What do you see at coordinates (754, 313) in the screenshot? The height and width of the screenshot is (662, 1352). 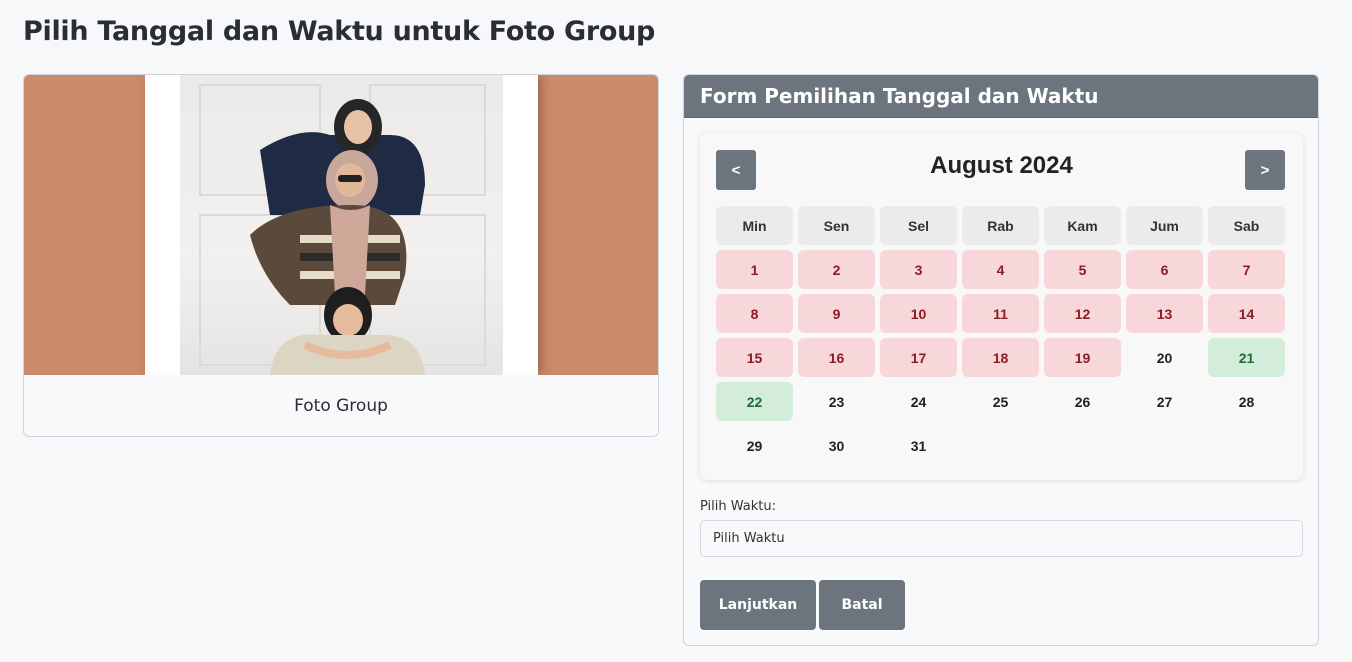 I see `calendar-day-booked: 8` at bounding box center [754, 313].